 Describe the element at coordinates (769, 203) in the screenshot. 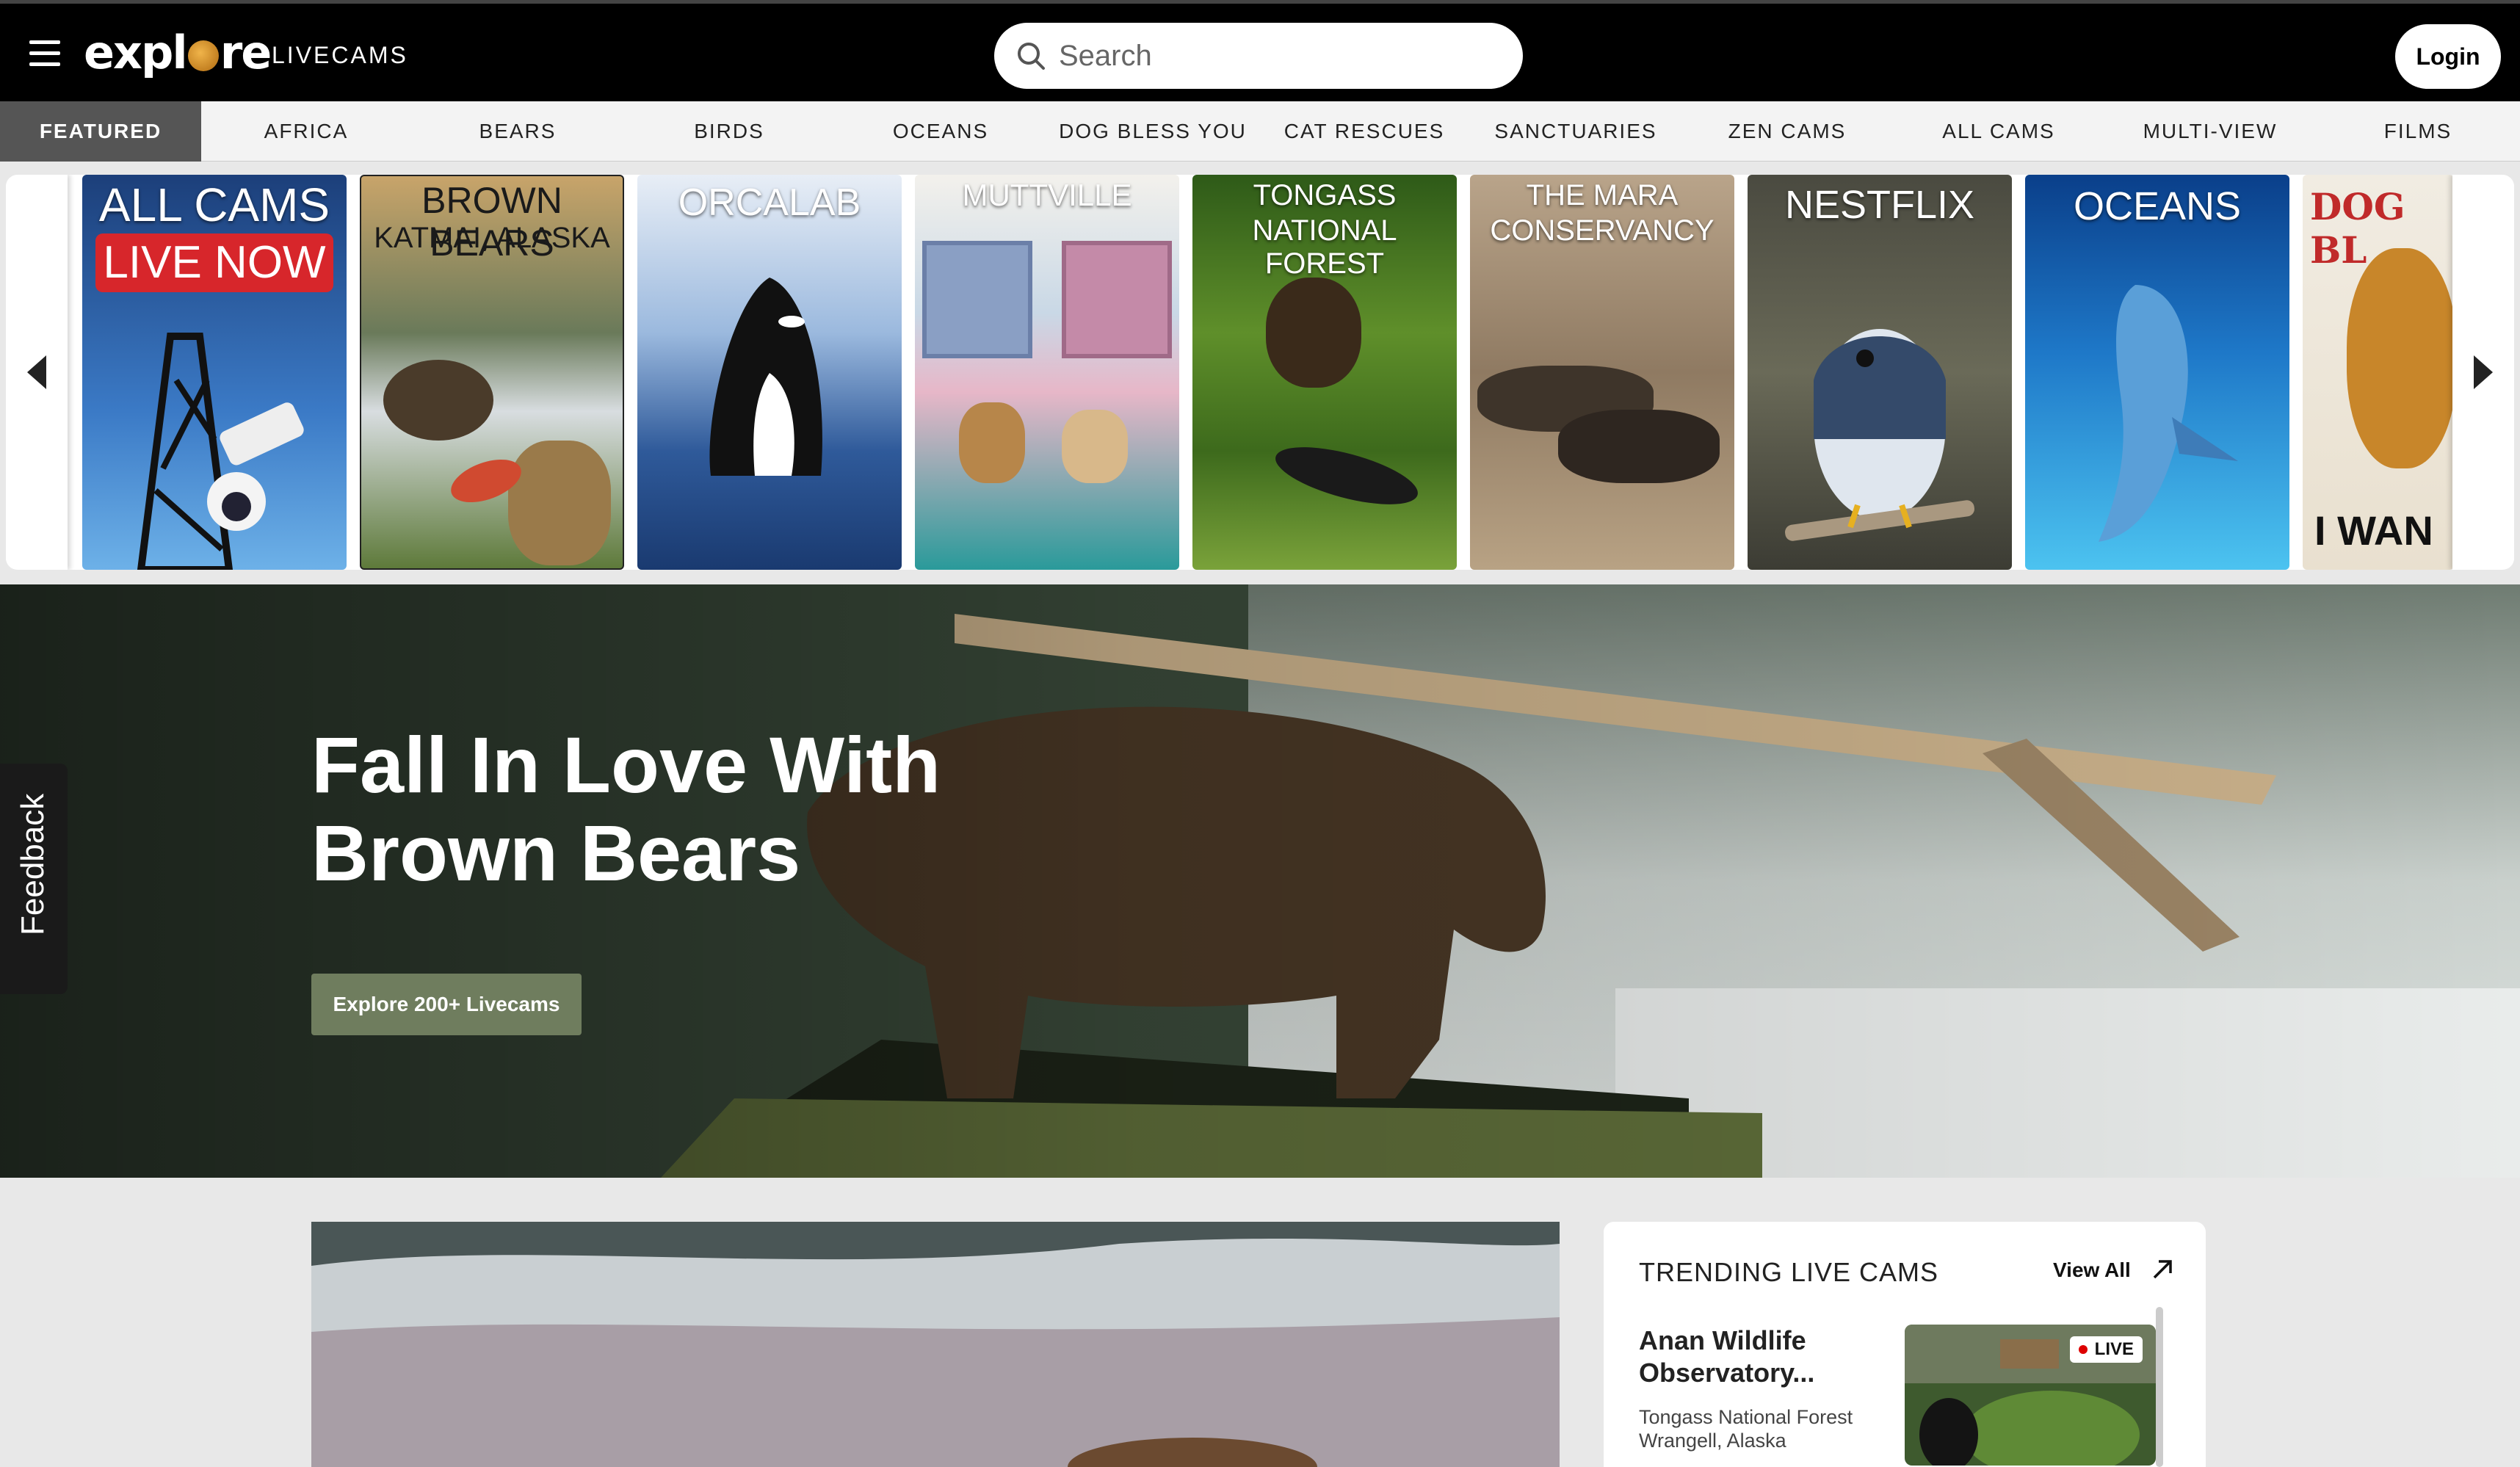

I see `tile-title: ORCALAB` at that location.